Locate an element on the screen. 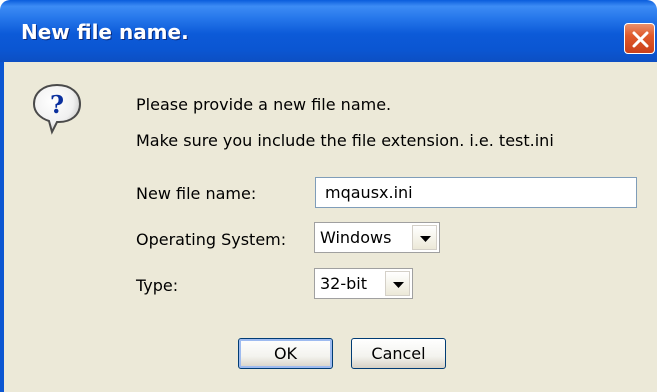 The image size is (657, 392). filename-input is located at coordinates (476, 192).